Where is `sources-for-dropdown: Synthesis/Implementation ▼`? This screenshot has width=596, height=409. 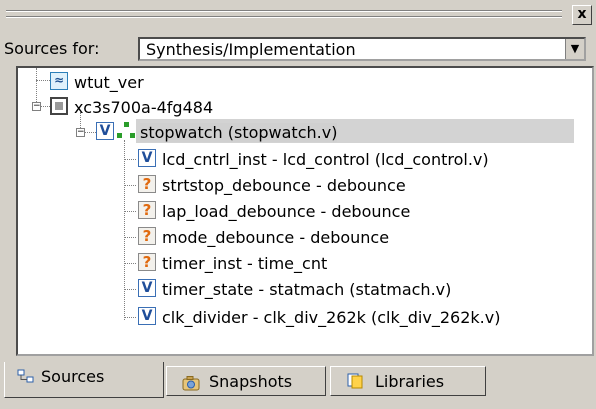 sources-for-dropdown: Synthesis/Implementation ▼ is located at coordinates (362, 49).